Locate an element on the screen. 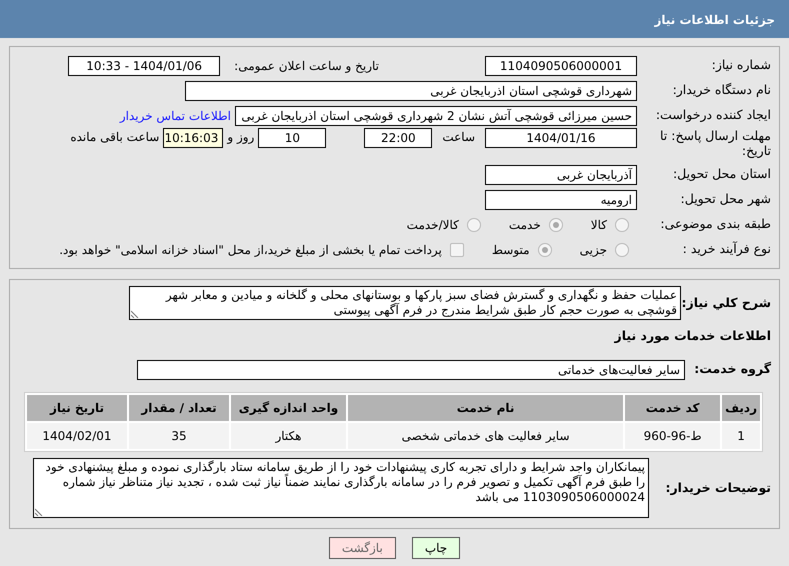  back-button: بازگشت is located at coordinates (362, 548).